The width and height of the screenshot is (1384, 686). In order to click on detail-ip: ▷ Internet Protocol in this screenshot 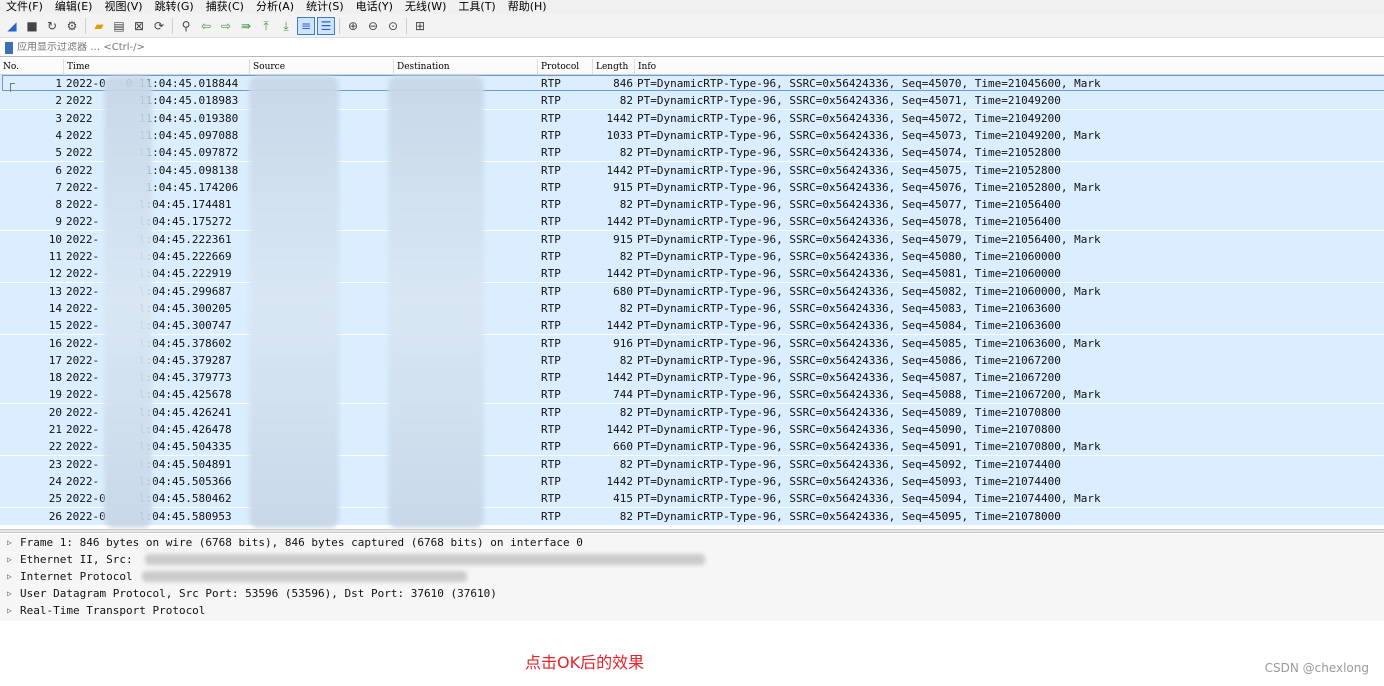, I will do `click(692, 576)`.